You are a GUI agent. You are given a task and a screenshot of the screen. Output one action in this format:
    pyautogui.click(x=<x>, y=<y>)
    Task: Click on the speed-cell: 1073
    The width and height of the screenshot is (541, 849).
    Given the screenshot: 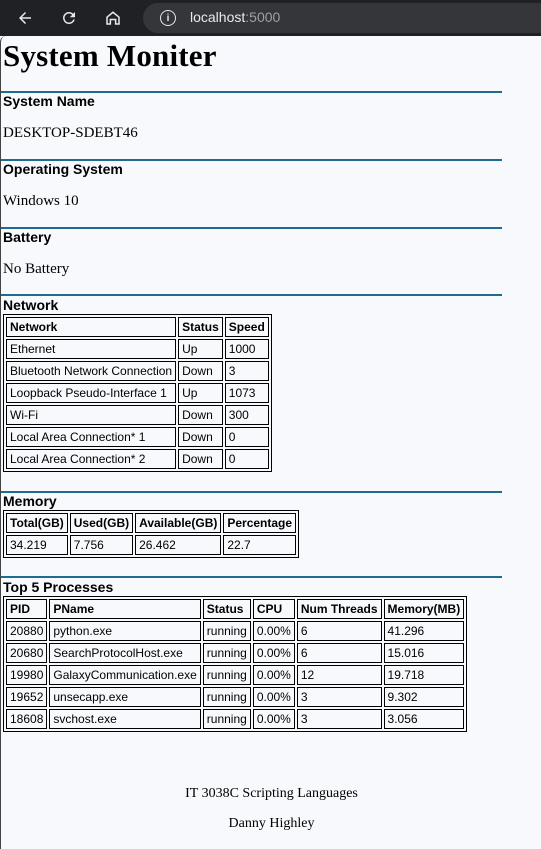 What is the action you would take?
    pyautogui.click(x=246, y=393)
    